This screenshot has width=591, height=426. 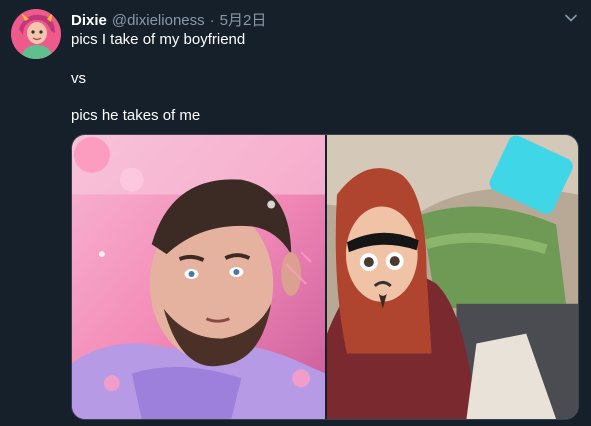 I want to click on tweet-date: 5月2日, so click(x=243, y=19).